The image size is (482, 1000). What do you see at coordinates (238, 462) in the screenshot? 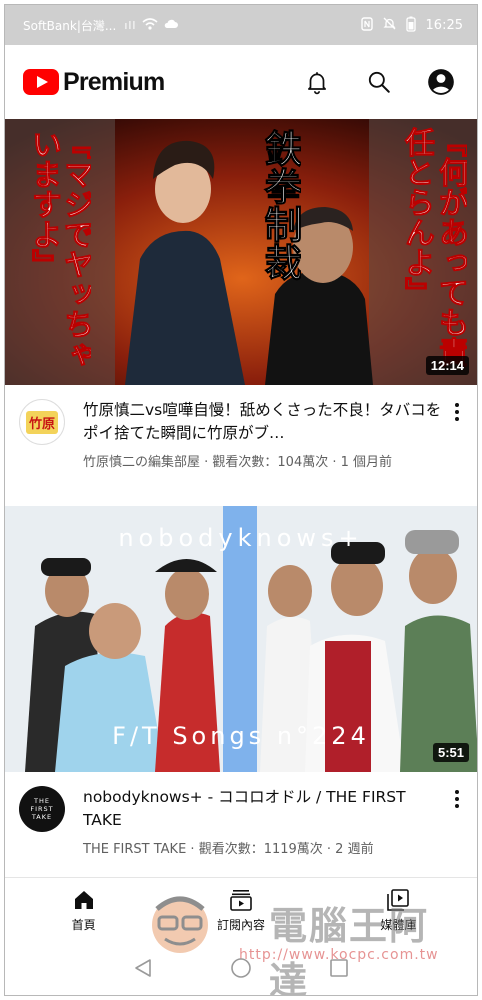
I see `video-subtitle: 竹原慎二の編集部屋 · 觀看次數：104萬次 · 1 個月前` at bounding box center [238, 462].